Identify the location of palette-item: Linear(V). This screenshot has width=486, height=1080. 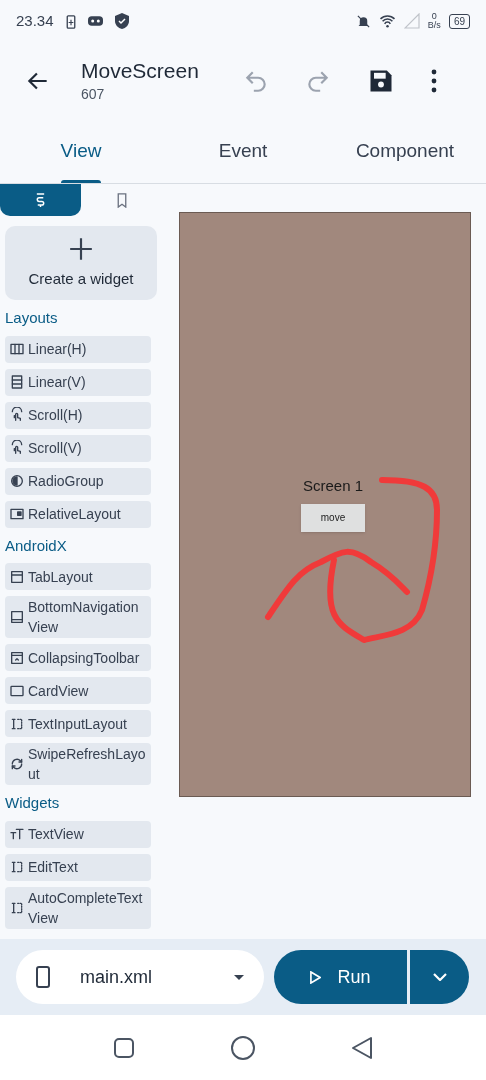
(78, 382).